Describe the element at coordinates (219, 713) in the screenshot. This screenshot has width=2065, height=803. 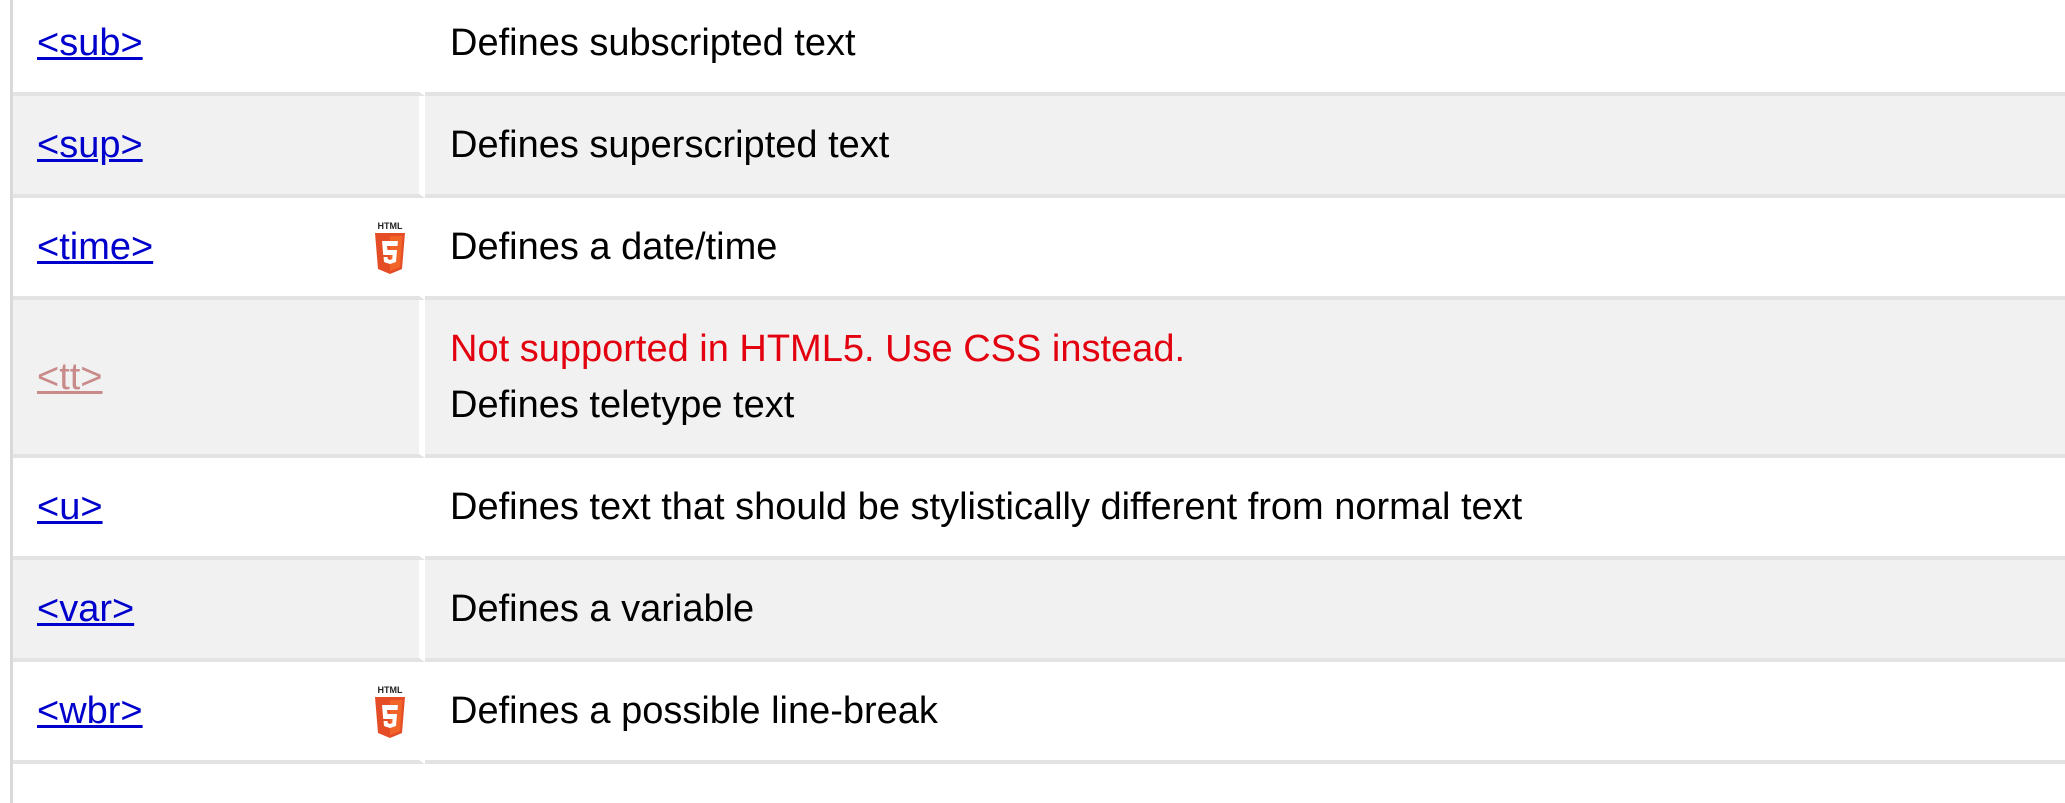
I see `tag-cell: <wbr> HTML` at that location.